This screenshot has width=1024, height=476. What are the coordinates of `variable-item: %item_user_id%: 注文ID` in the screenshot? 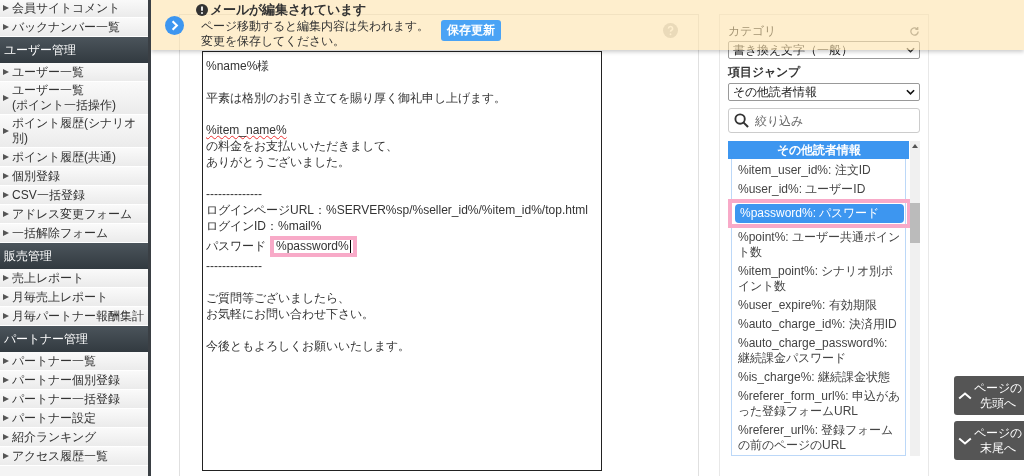 It's located at (820, 170).